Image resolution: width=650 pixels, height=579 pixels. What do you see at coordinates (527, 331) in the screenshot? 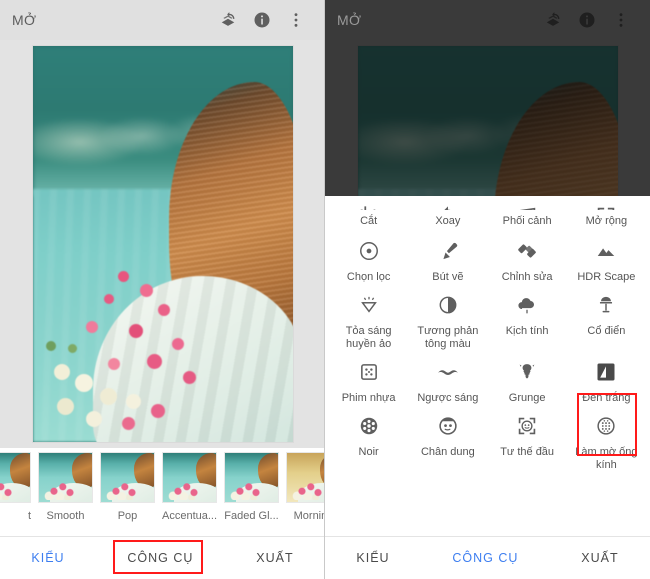
I see `tool-label: Kịch tính` at bounding box center [527, 331].